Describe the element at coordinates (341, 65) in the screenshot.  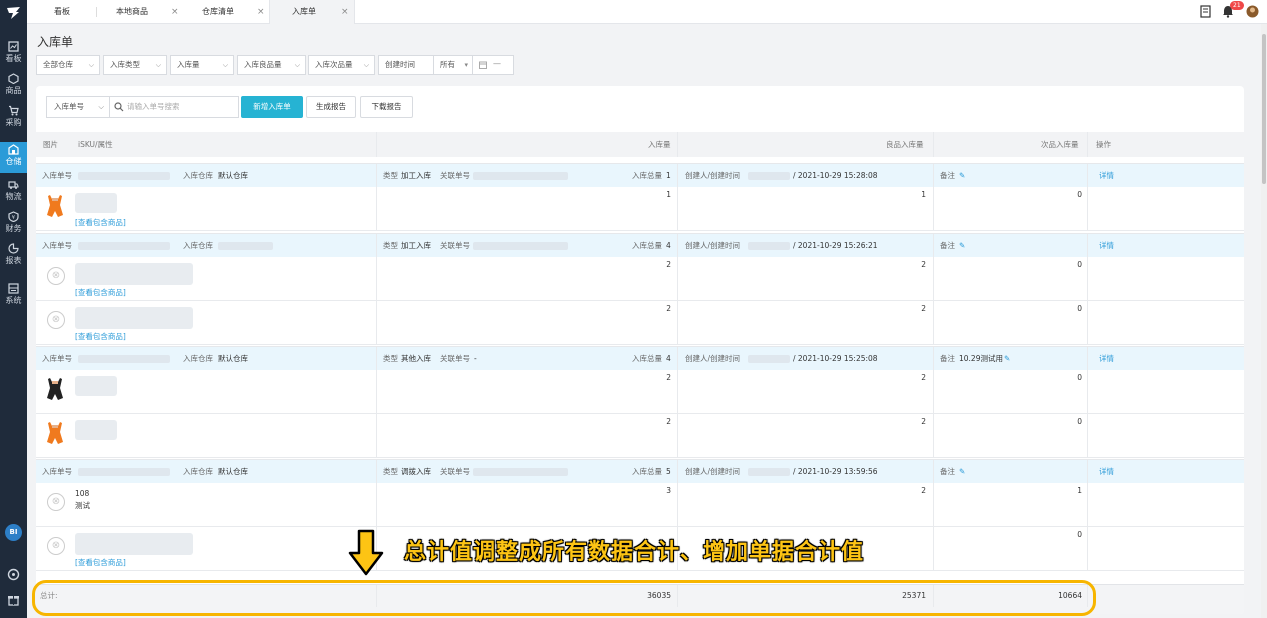
I see `defect-qty-select: 入库次品量 ⌵` at that location.